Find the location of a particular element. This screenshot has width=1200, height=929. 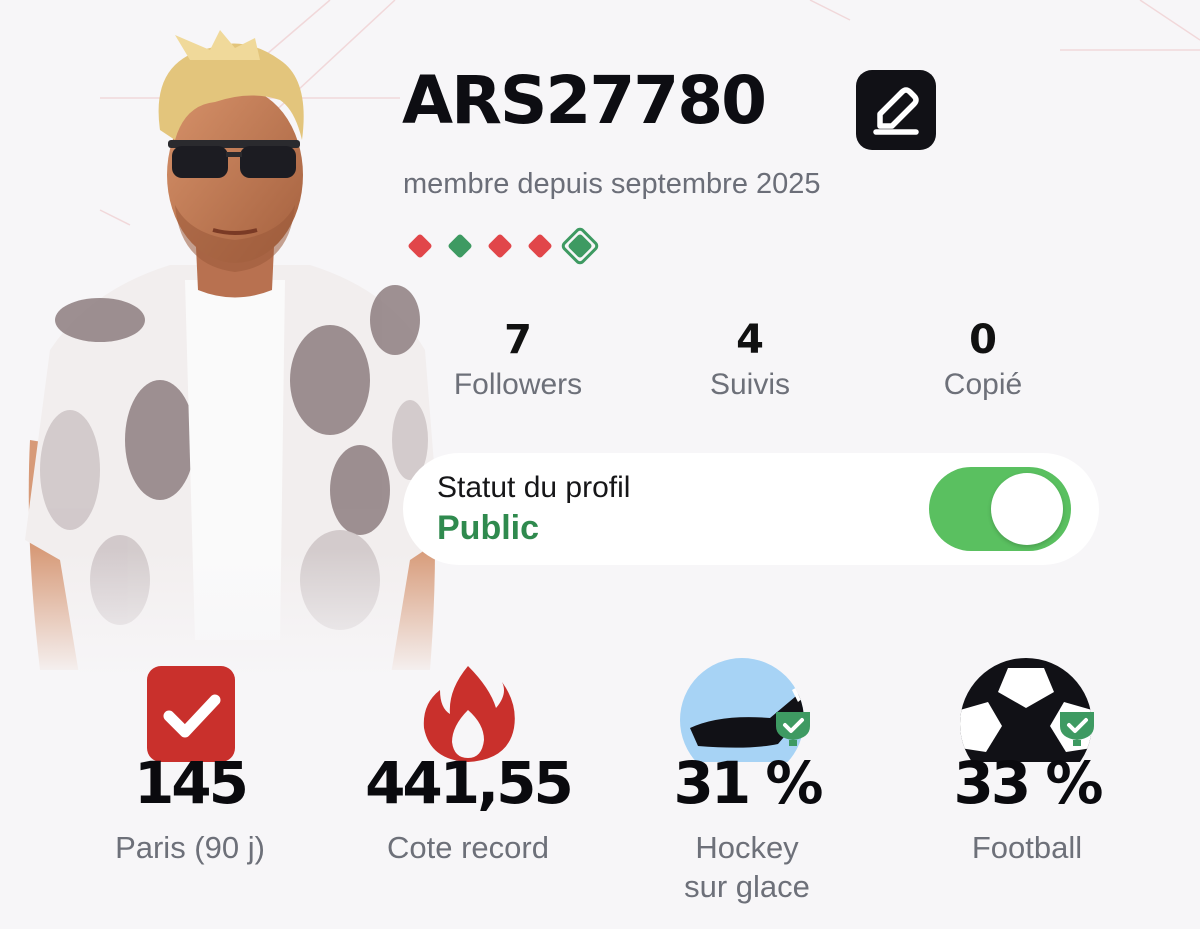

bets-check-icon is located at coordinates (191, 714).